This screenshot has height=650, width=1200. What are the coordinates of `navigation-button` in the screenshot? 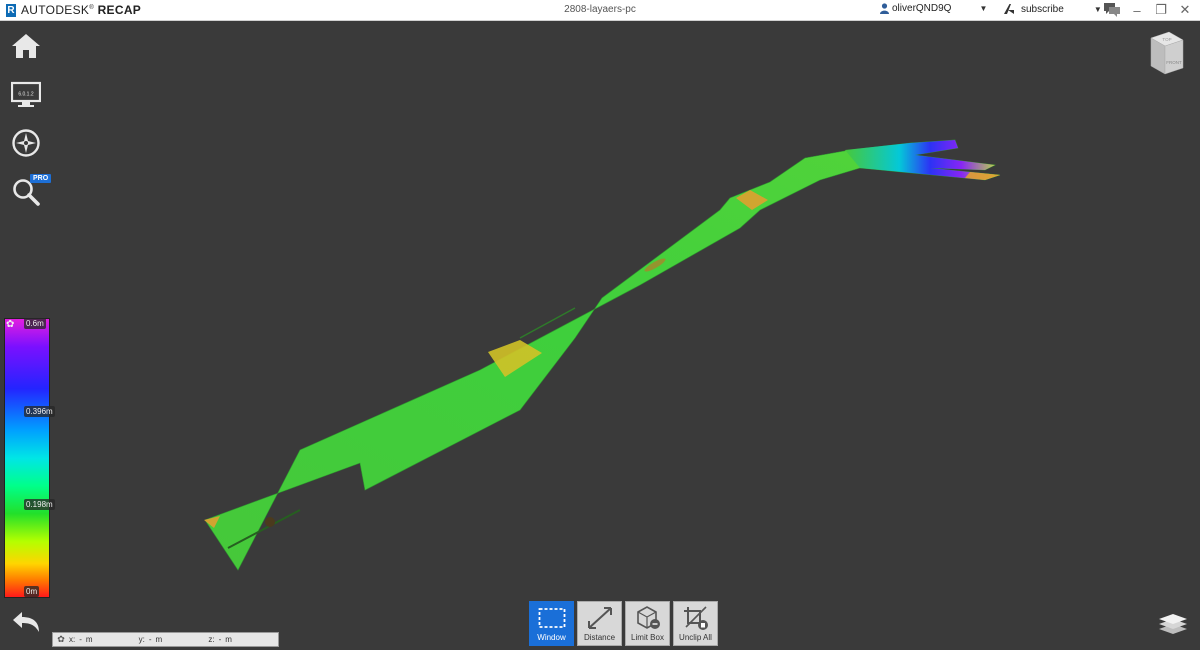 It's located at (26, 143).